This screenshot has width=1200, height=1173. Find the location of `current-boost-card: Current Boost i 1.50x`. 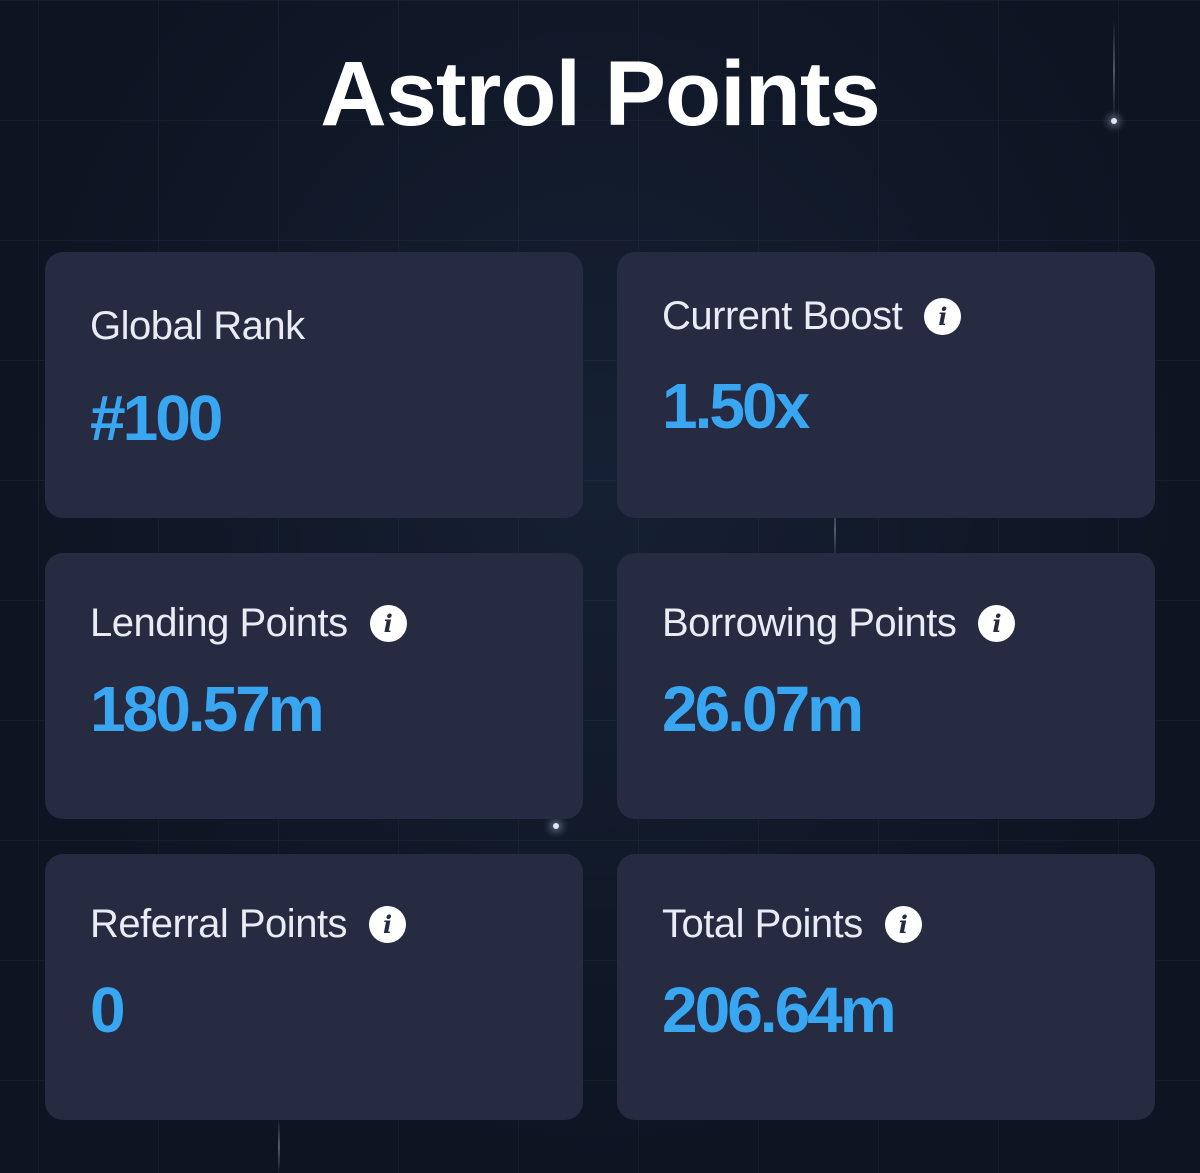

current-boost-card: Current Boost i 1.50x is located at coordinates (886, 385).